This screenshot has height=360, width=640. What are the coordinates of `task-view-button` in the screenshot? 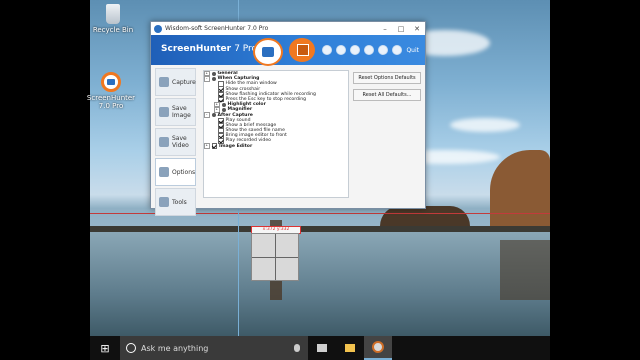 It's located at (322, 348).